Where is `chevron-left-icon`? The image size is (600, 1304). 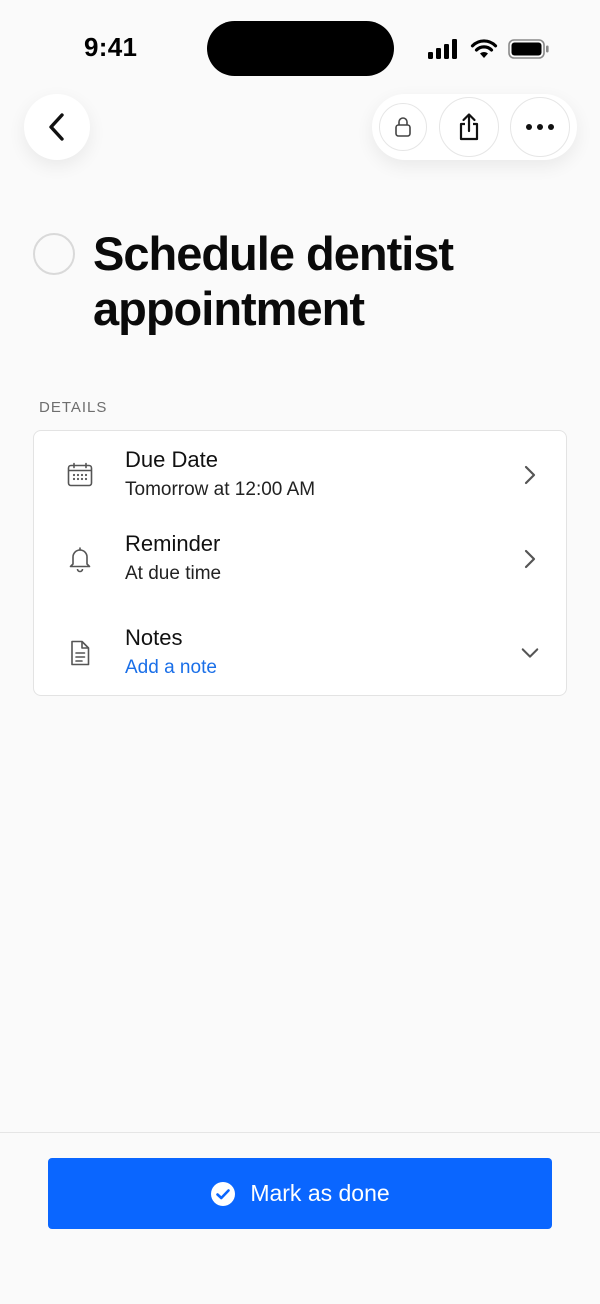
chevron-left-icon is located at coordinates (56, 127).